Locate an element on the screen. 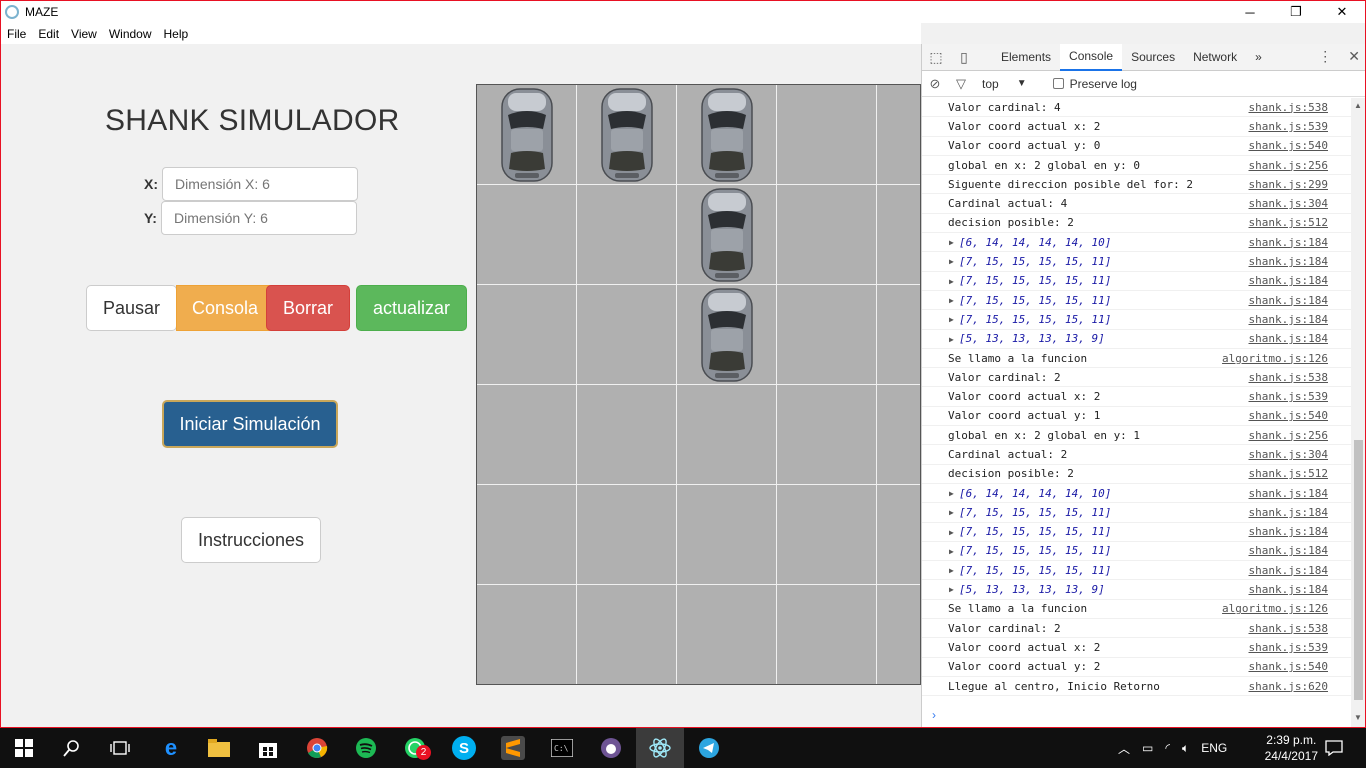 The image size is (1366, 768). telegram-icon is located at coordinates (709, 748).